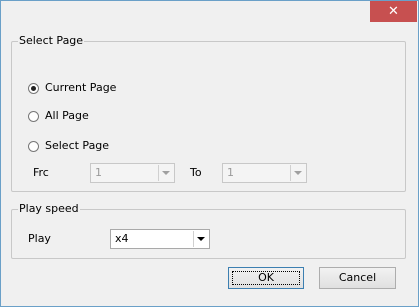 This screenshot has width=419, height=307. What do you see at coordinates (33, 146) in the screenshot?
I see `radio-select-page-indicator` at bounding box center [33, 146].